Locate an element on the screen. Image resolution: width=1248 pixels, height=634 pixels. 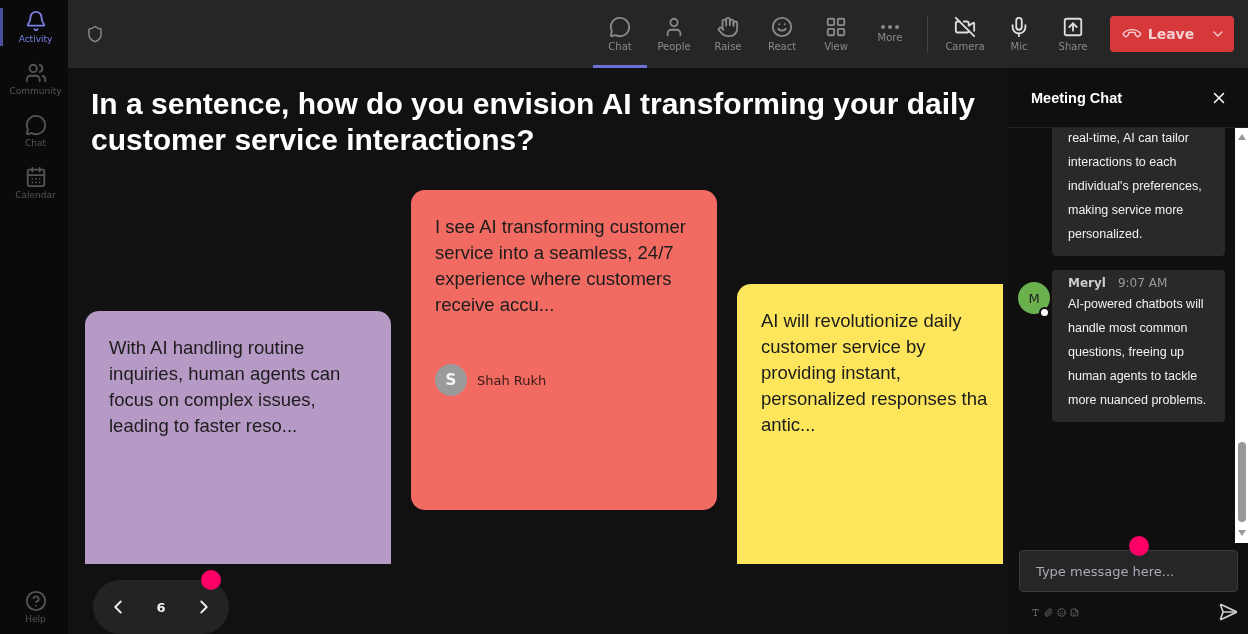
sticker-icon is located at coordinates (1074, 612).